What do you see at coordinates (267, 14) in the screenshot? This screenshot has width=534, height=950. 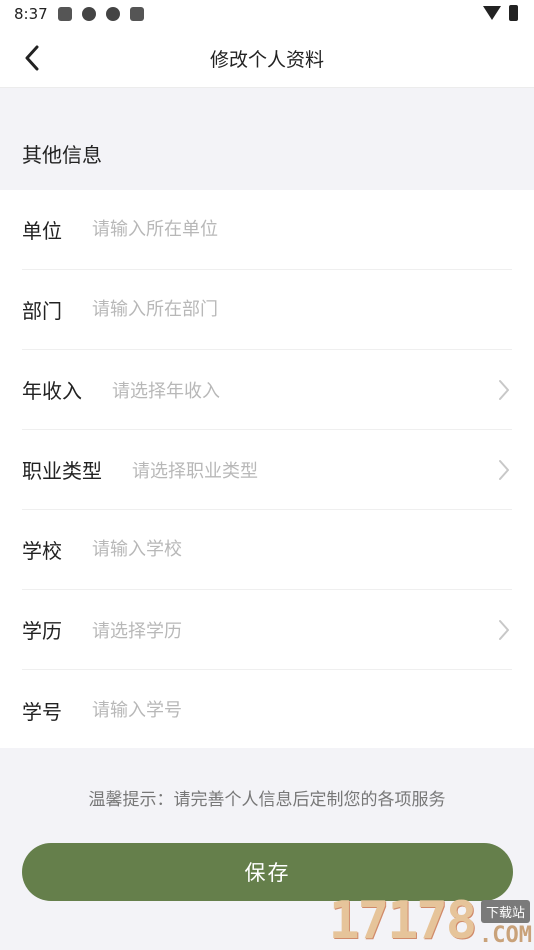 I see `status-bar: 8:37` at bounding box center [267, 14].